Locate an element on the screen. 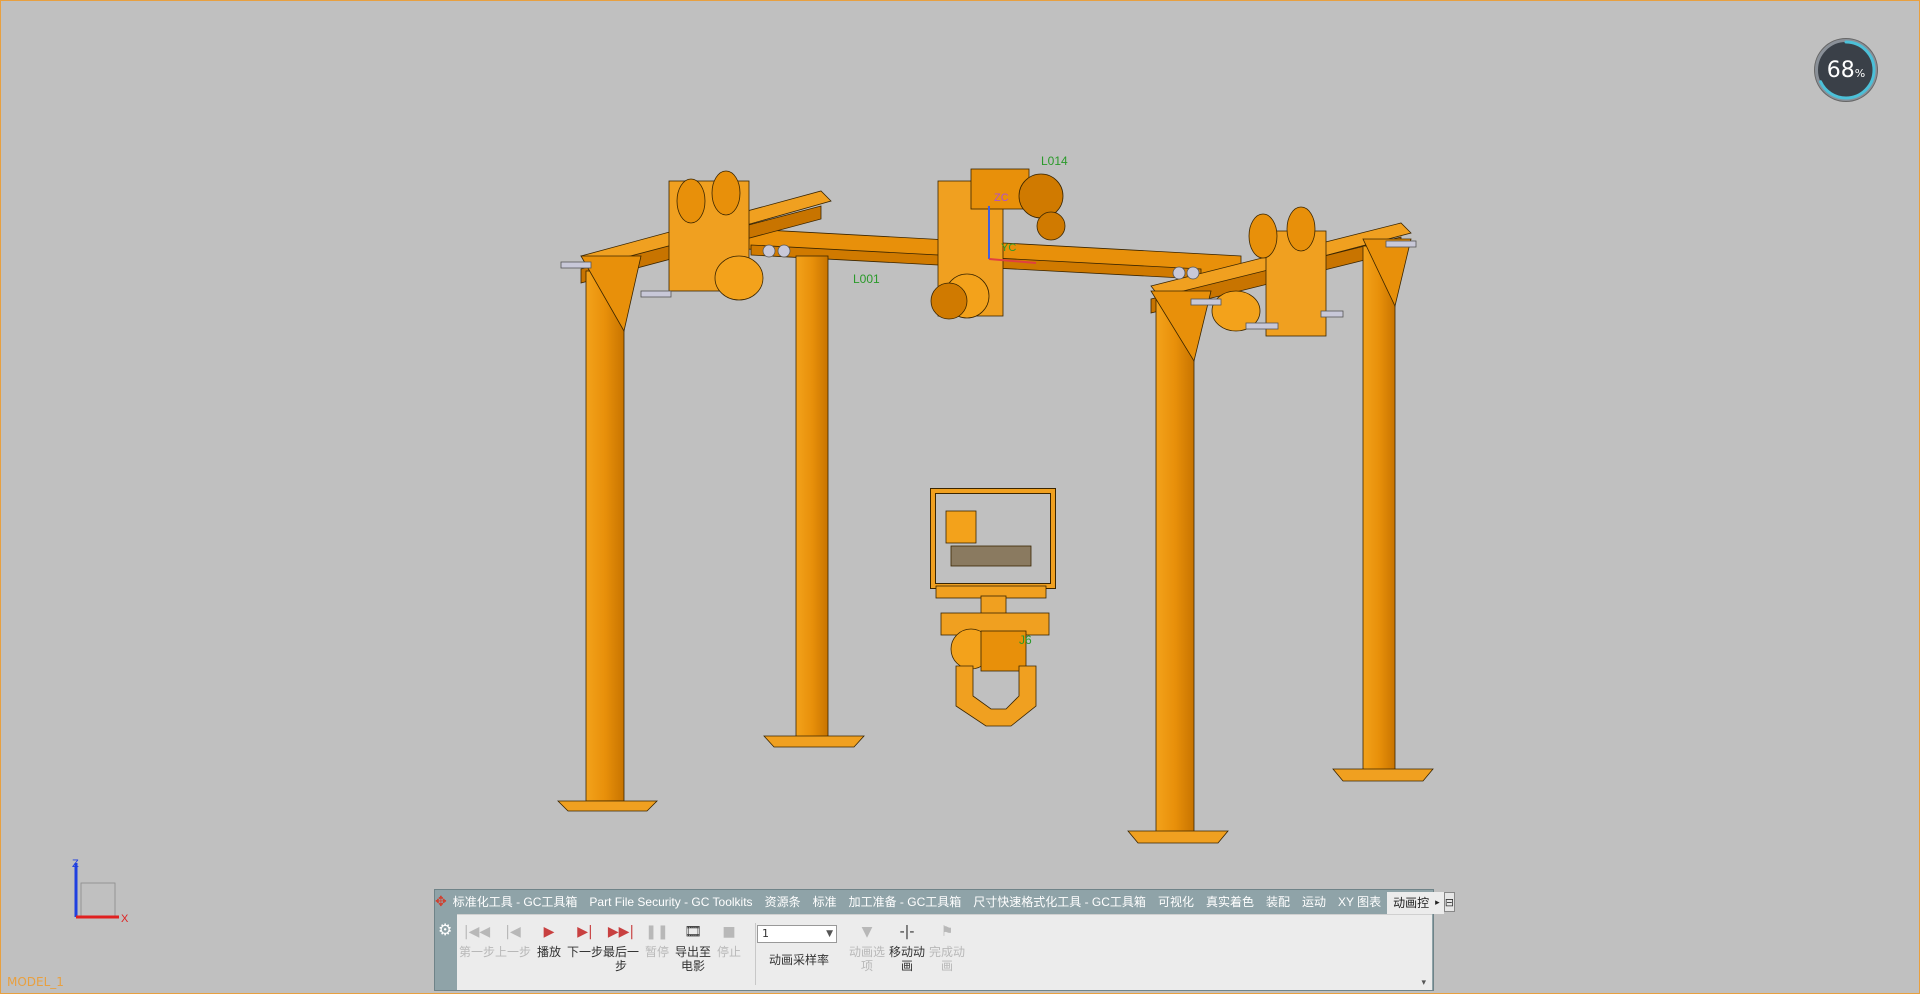 The width and height of the screenshot is (1920, 994). first-step-button: |◀◀ 第一步 is located at coordinates (477, 940).